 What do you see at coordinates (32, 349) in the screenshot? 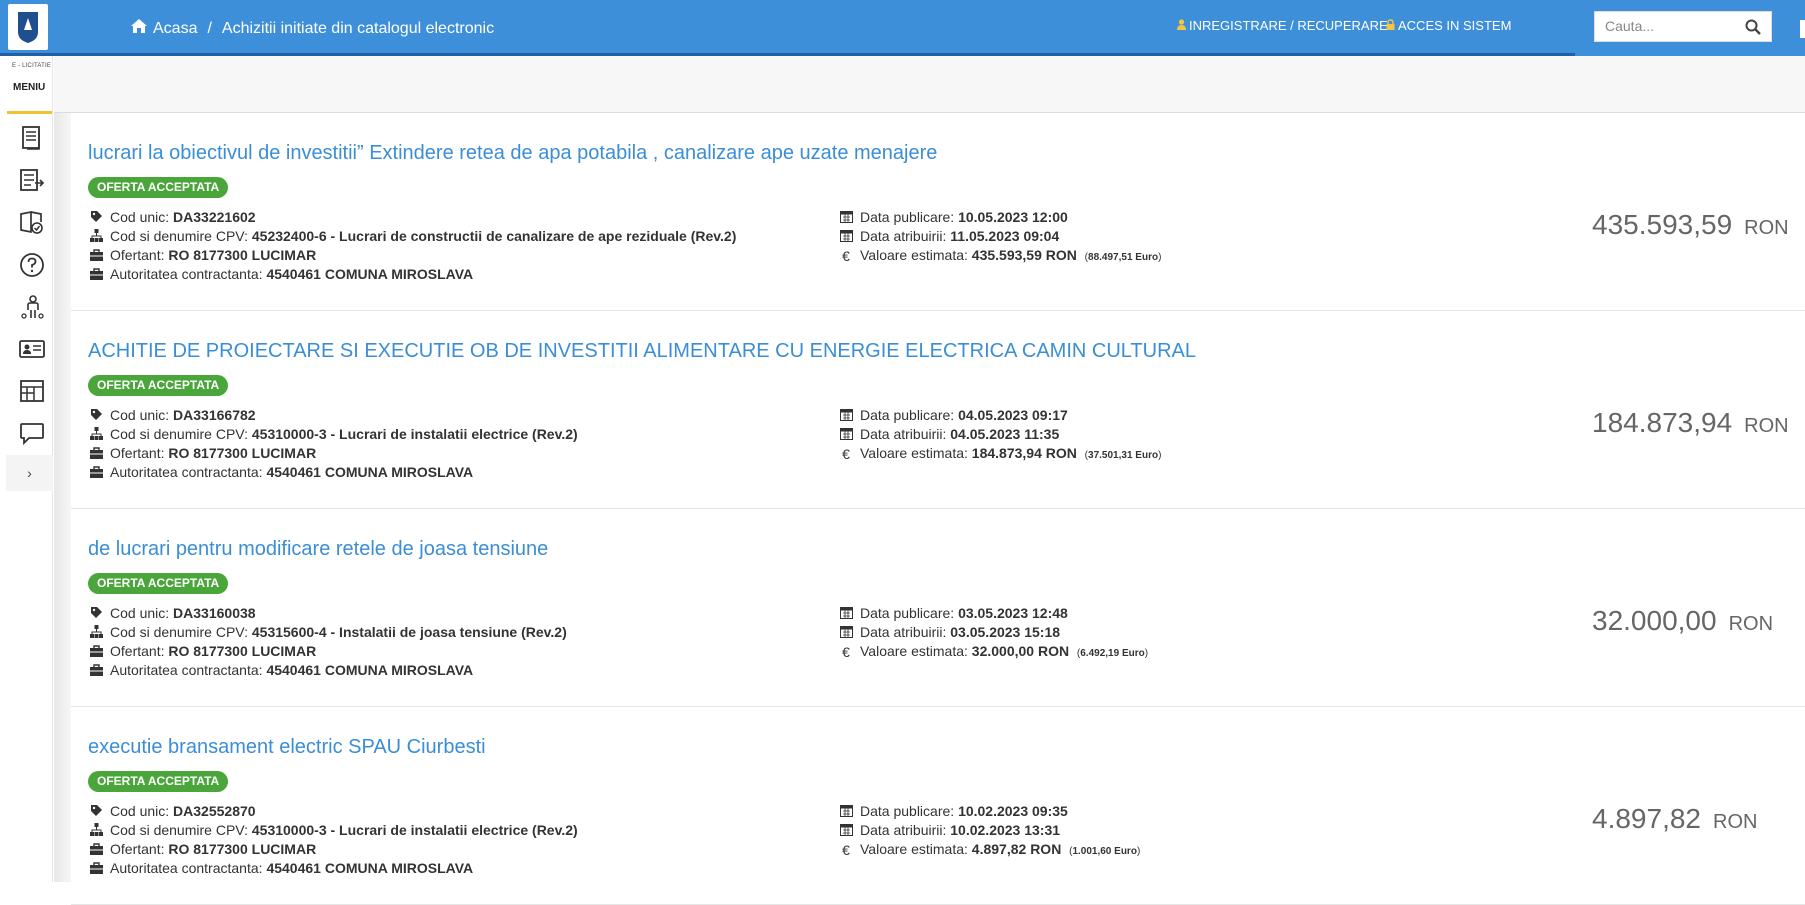
I see `id-card-icon` at bounding box center [32, 349].